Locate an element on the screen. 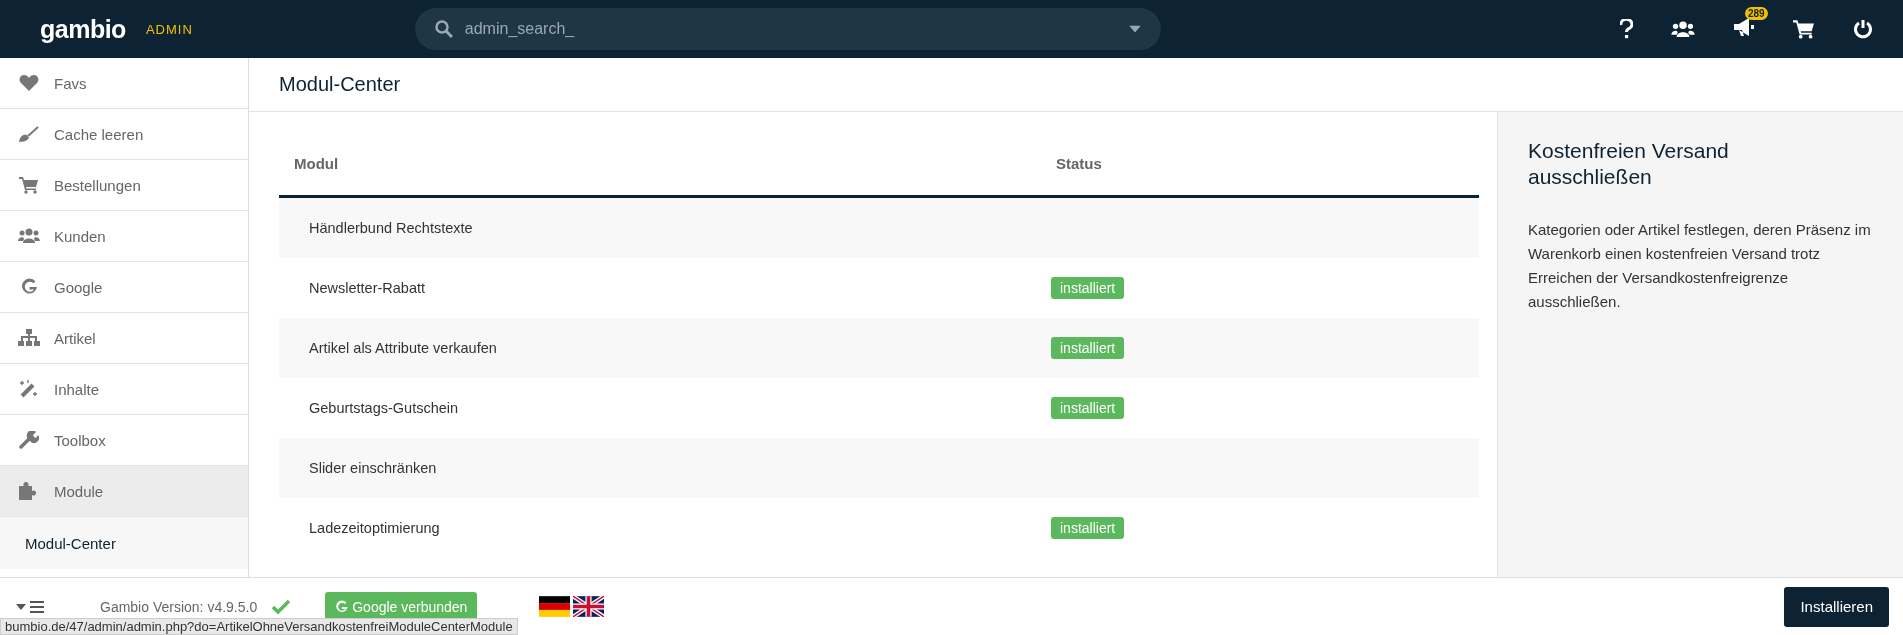  notification-badge: 289 is located at coordinates (1756, 13).